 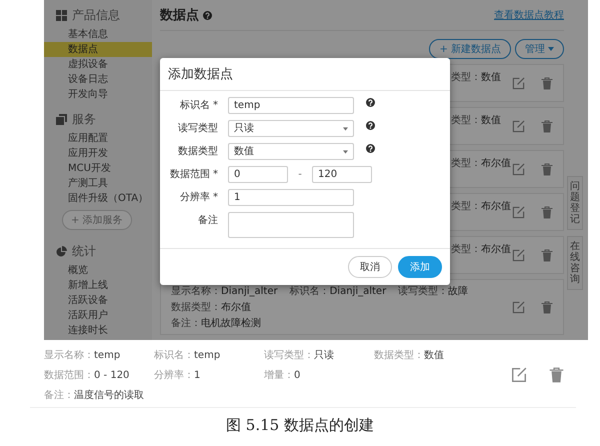 What do you see at coordinates (224, 291) in the screenshot?
I see `field-text: 显示名称：Dianji_alter` at bounding box center [224, 291].